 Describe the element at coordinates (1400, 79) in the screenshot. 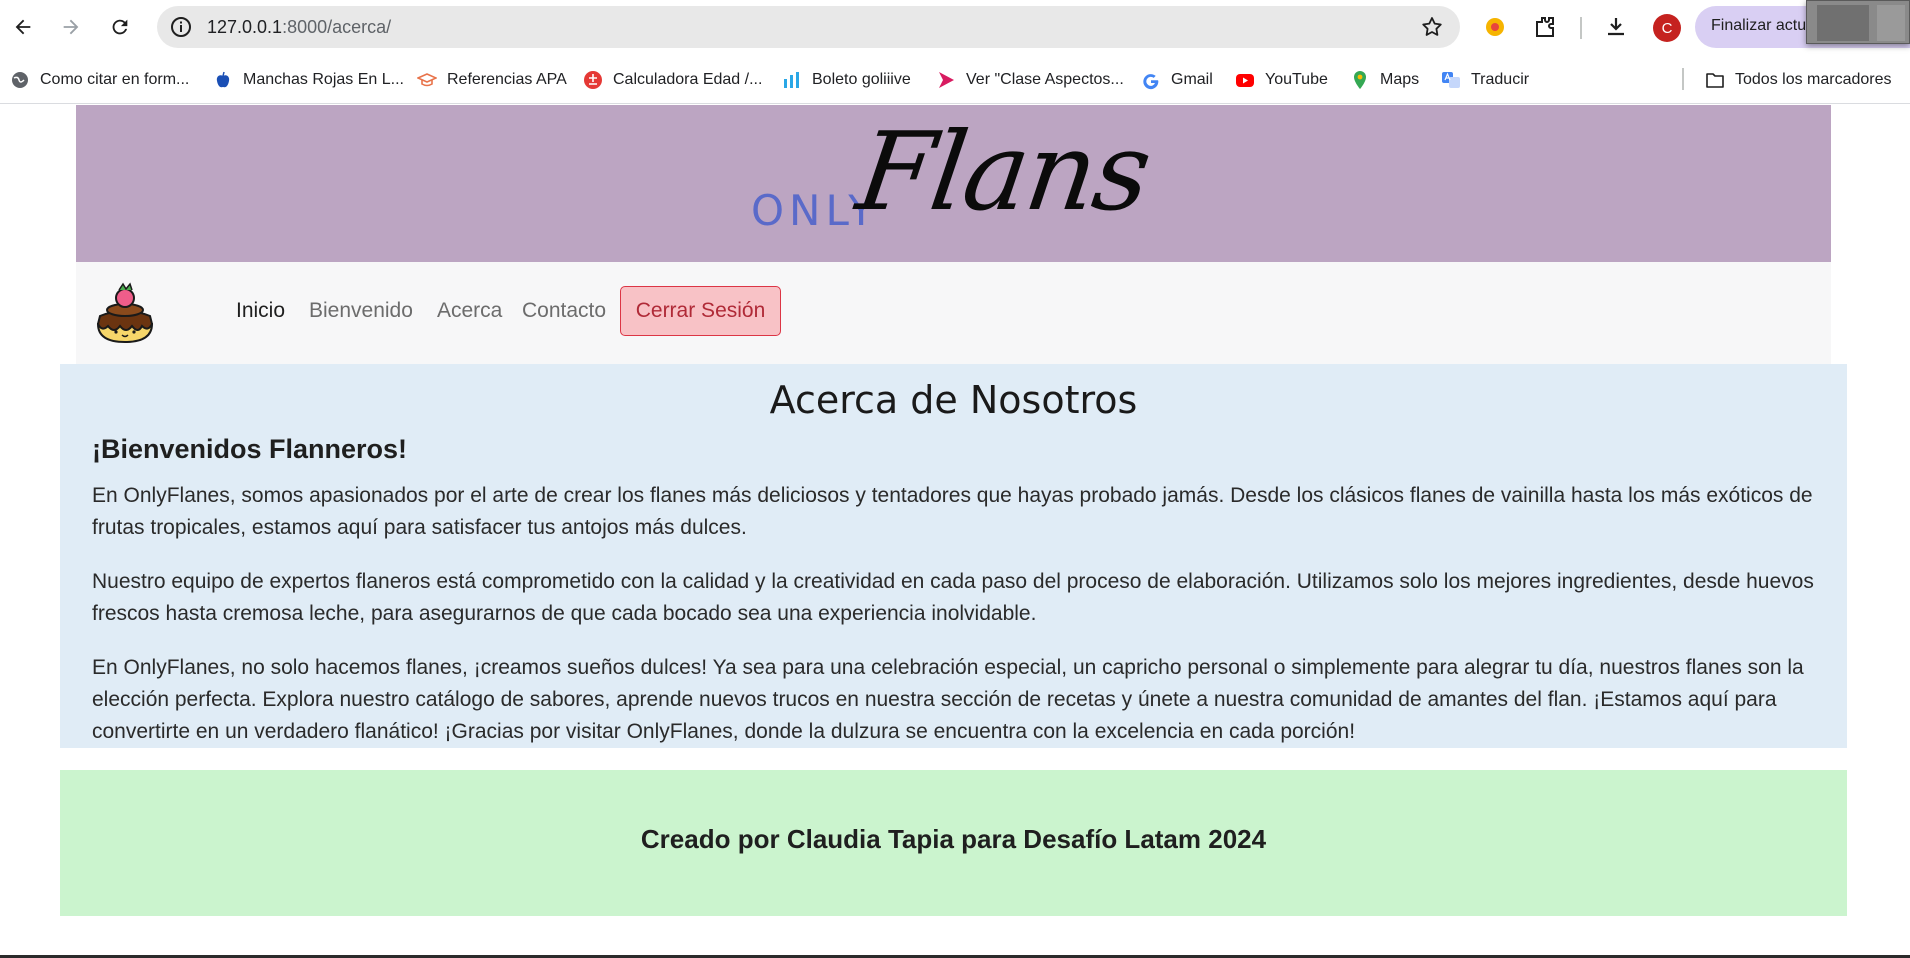

I see `bookmark-label: Maps` at that location.